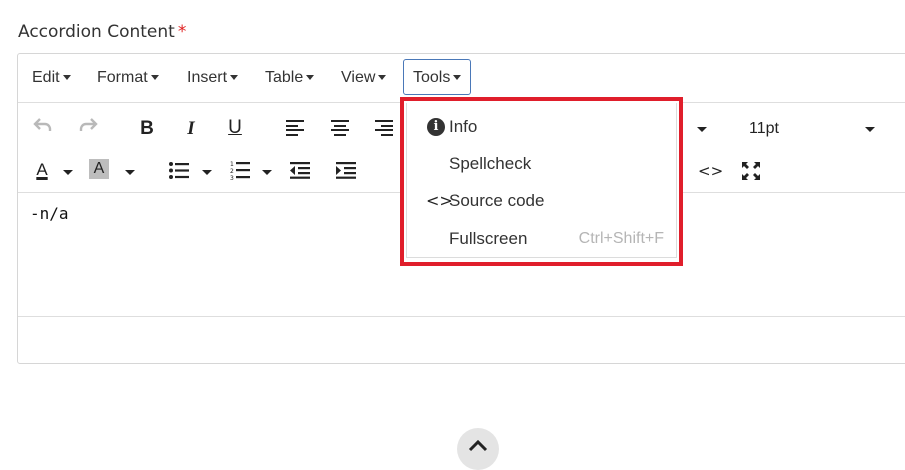 This screenshot has width=905, height=470. I want to click on editor-content-text: -n/a, so click(49, 213).